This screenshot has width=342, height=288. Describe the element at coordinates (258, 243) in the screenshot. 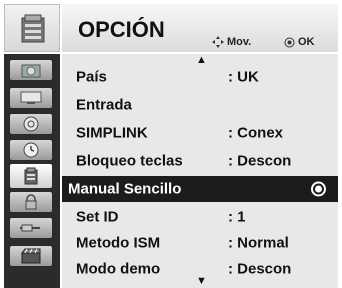

I see `menu-item-value: : Normal` at that location.